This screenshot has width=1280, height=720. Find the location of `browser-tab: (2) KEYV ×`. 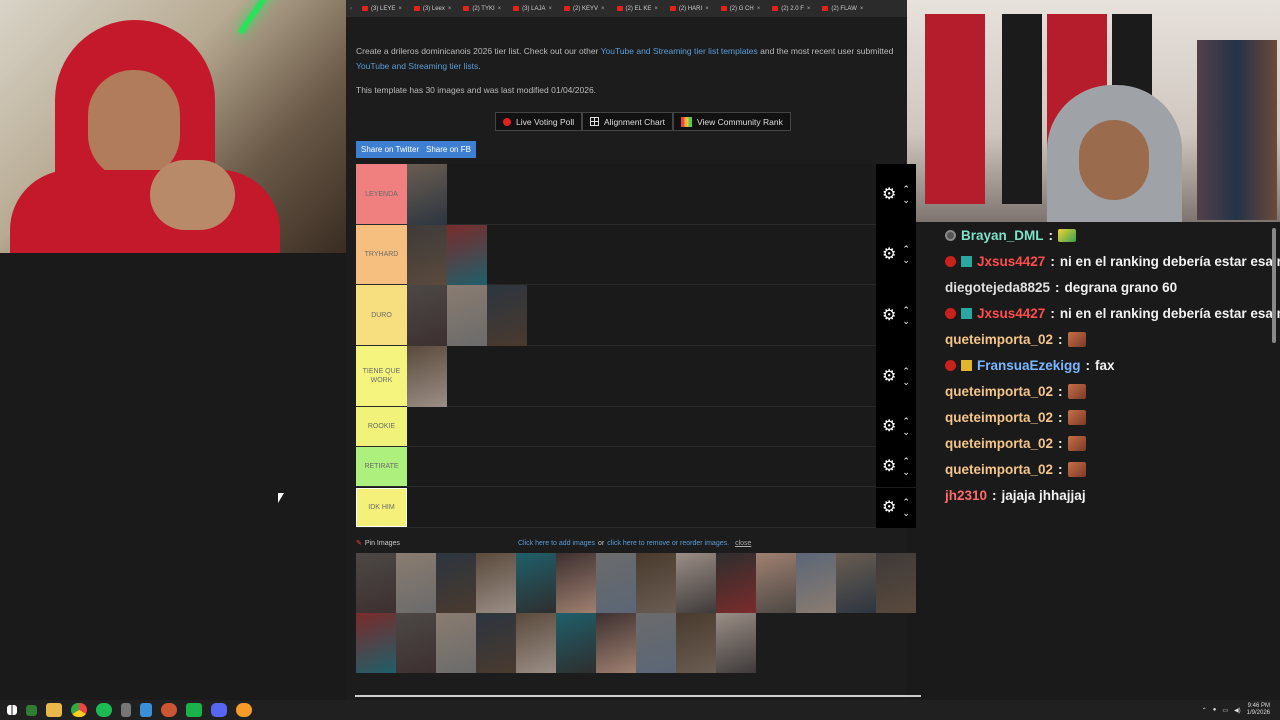

browser-tab: (2) KEYV × is located at coordinates (584, 8).